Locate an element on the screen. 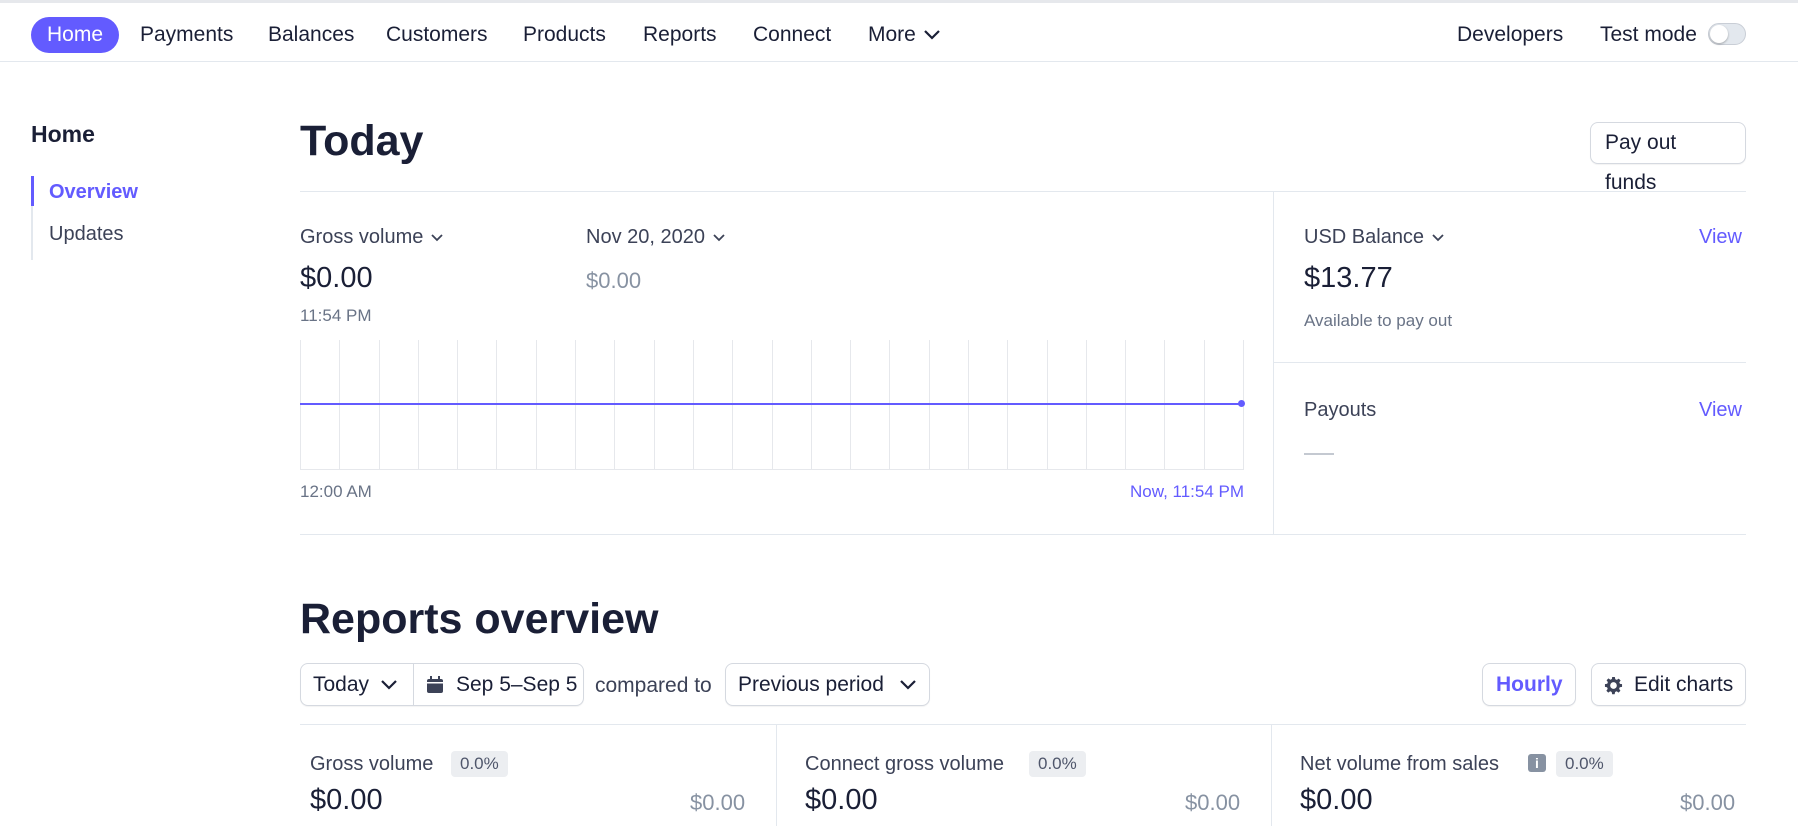  card-gross-volume-label: Gross volume is located at coordinates (372, 764).